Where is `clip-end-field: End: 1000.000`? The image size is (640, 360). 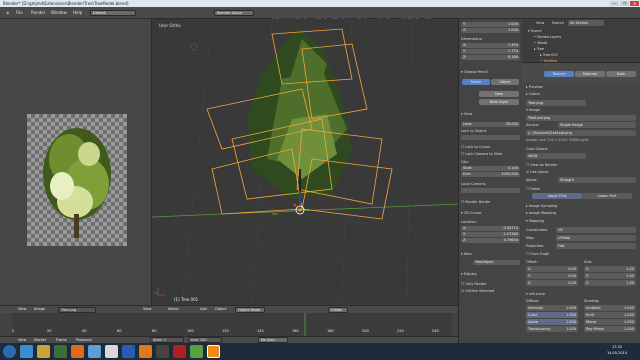 clip-end-field: End: 1000.000 is located at coordinates (490, 174).